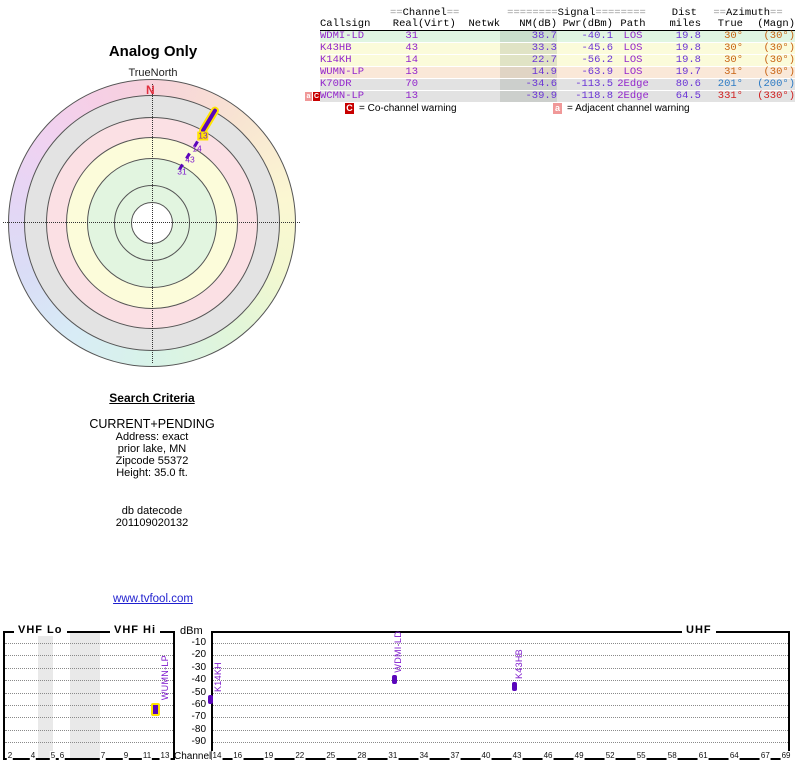 This screenshot has width=800, height=768. What do you see at coordinates (152, 473) in the screenshot?
I see `search-line: Height: 35.0 ft.` at bounding box center [152, 473].